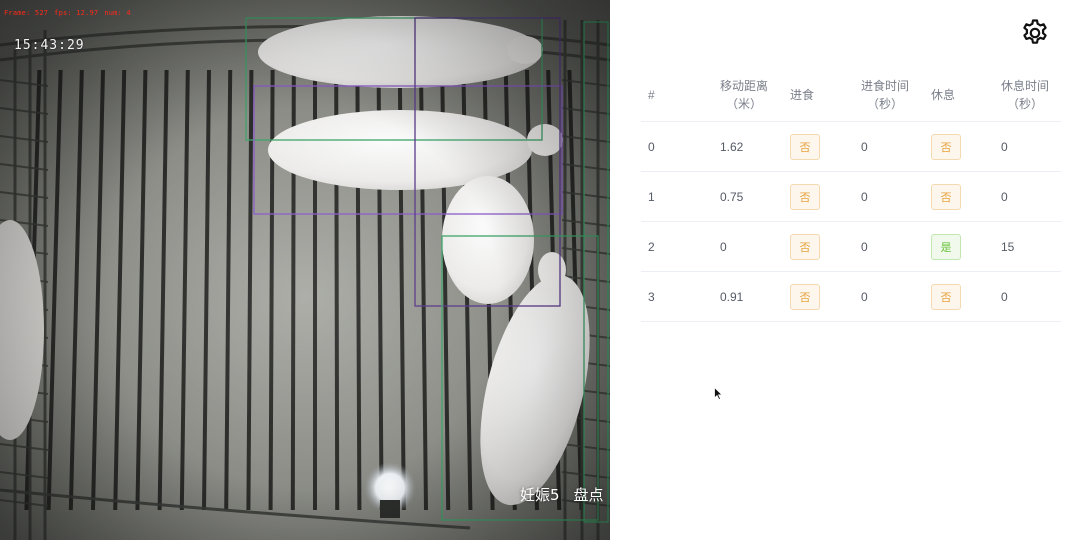 Image resolution: width=1080 pixels, height=540 pixels. Describe the element at coordinates (718, 393) in the screenshot. I see `mouse-pointer-icon` at that location.